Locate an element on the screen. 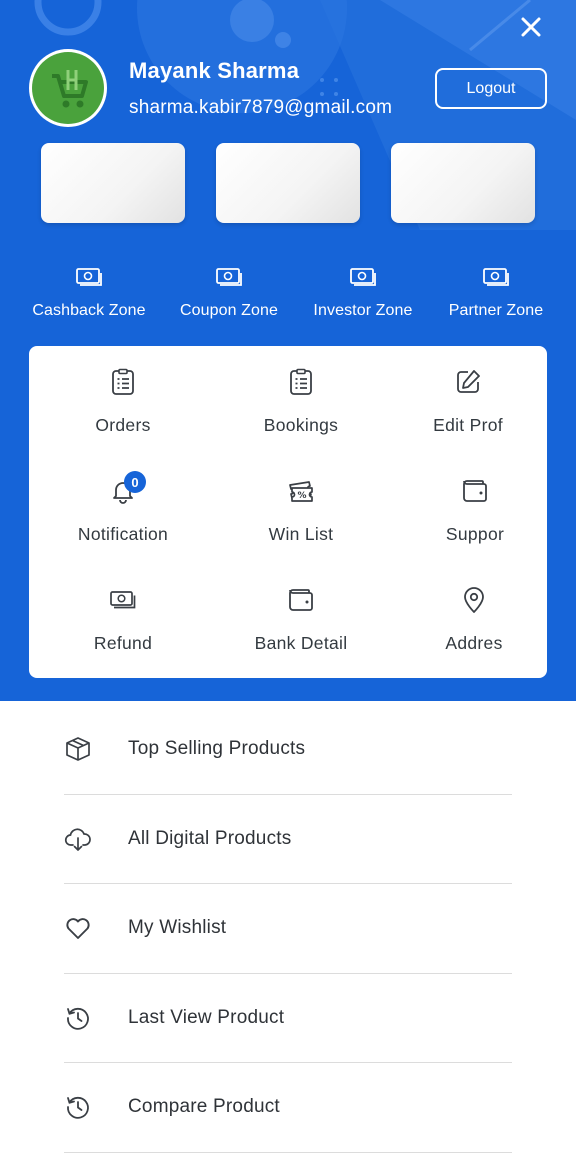 Image resolution: width=576 pixels, height=1160 pixels. list-item-label: All Digital Products is located at coordinates (210, 838).